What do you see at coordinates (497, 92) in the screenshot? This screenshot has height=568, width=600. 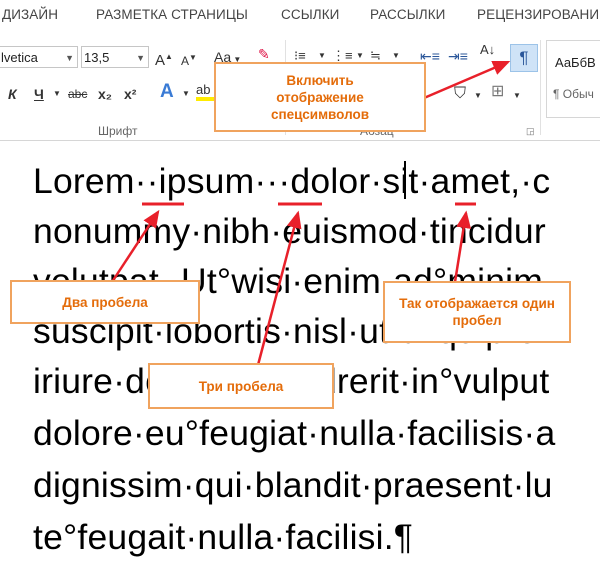 I see `borders-icon: ⊞` at bounding box center [497, 92].